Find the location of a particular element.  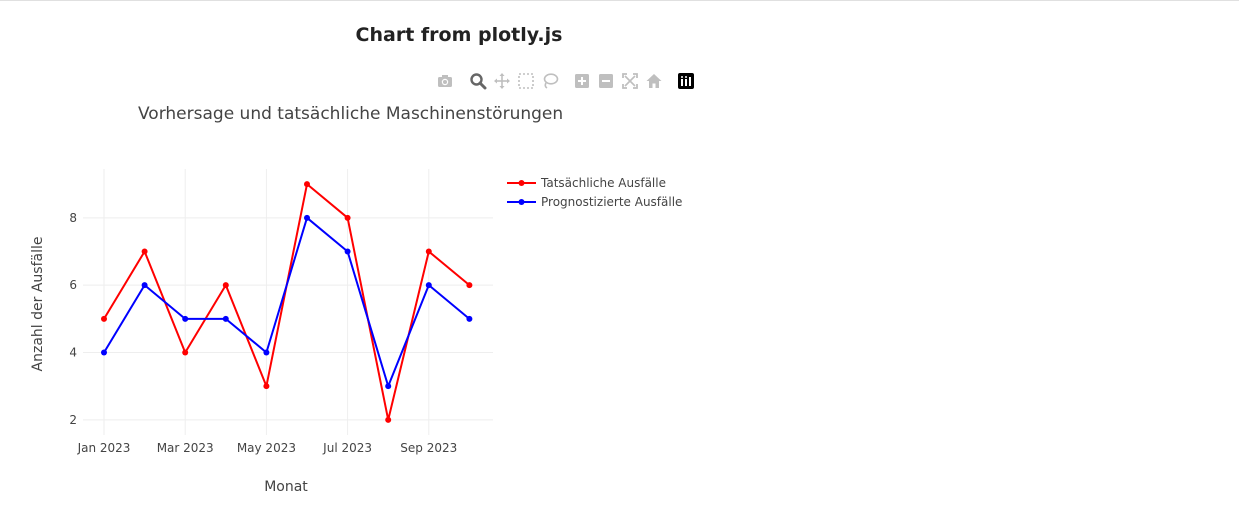

x-tick-labels: Jan 2023 Mar 2023 May 2023 Jul 2023 Sep 2023 is located at coordinates (267, 448).